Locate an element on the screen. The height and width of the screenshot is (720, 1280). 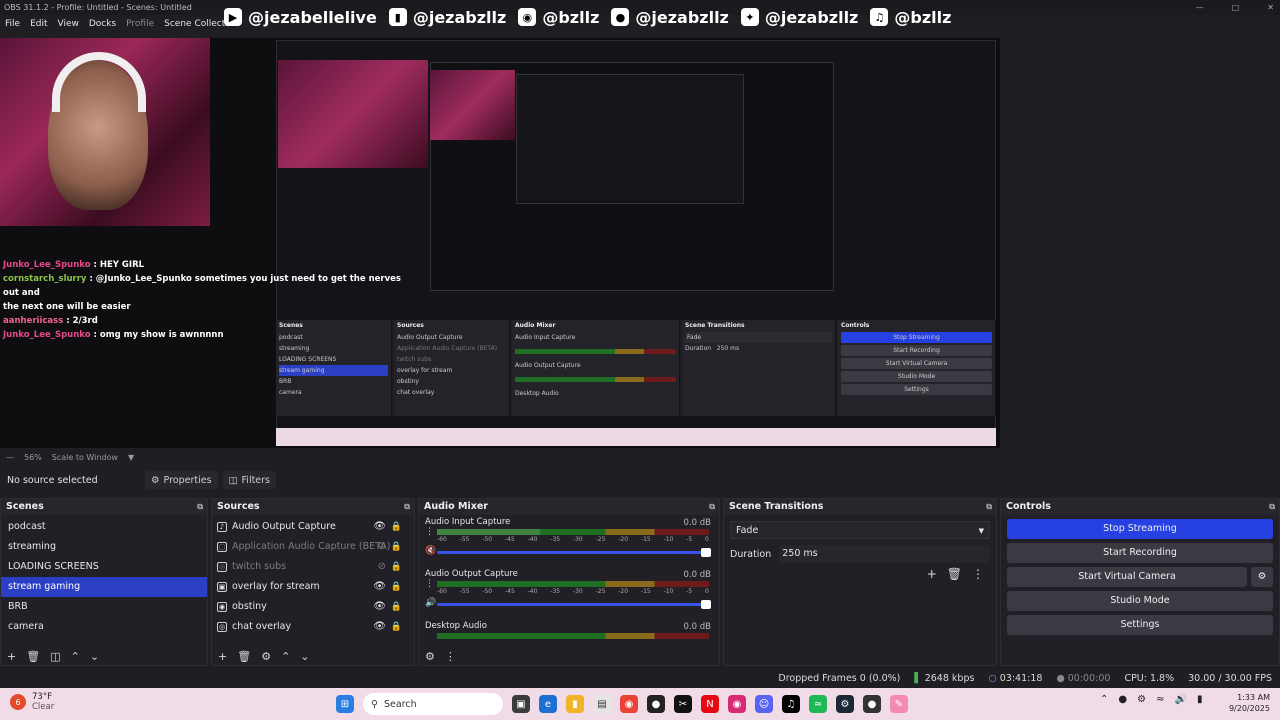
source-item: ◎ twitch subs ⊘ 🔒 is located at coordinates (313, 567).